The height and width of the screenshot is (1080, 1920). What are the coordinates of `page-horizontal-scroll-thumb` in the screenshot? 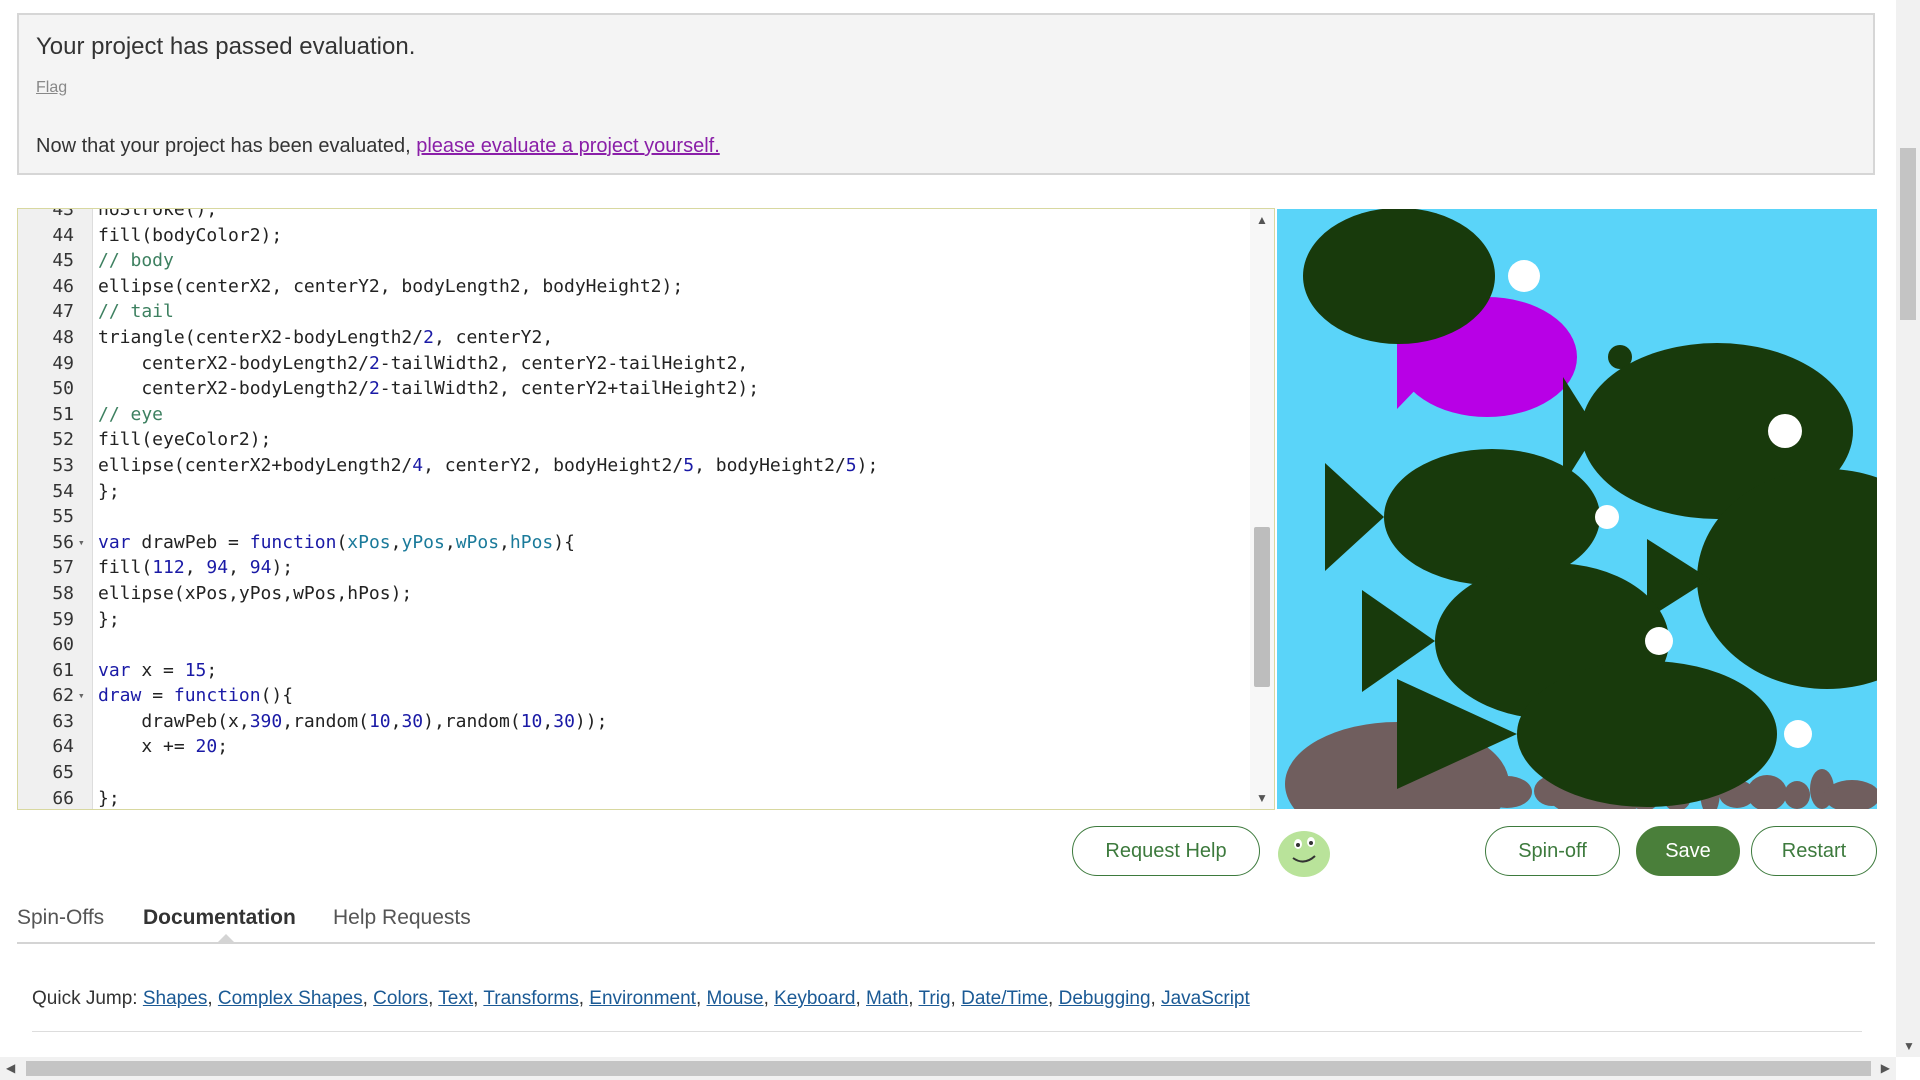 It's located at (948, 1068).